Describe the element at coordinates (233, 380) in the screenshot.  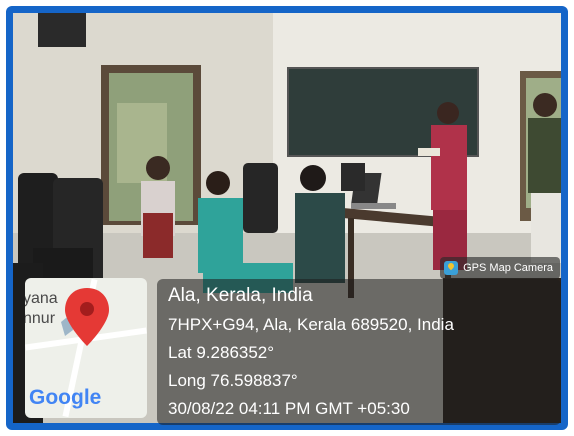
I see `longitude: Long 76.598837°` at that location.